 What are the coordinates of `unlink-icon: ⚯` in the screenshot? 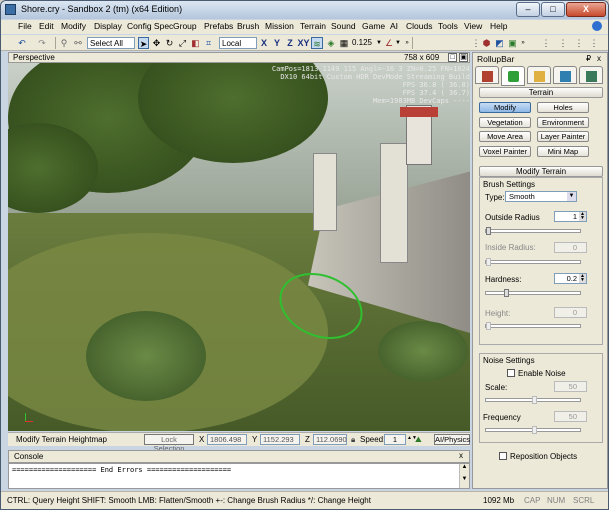 It's located at (78, 43).